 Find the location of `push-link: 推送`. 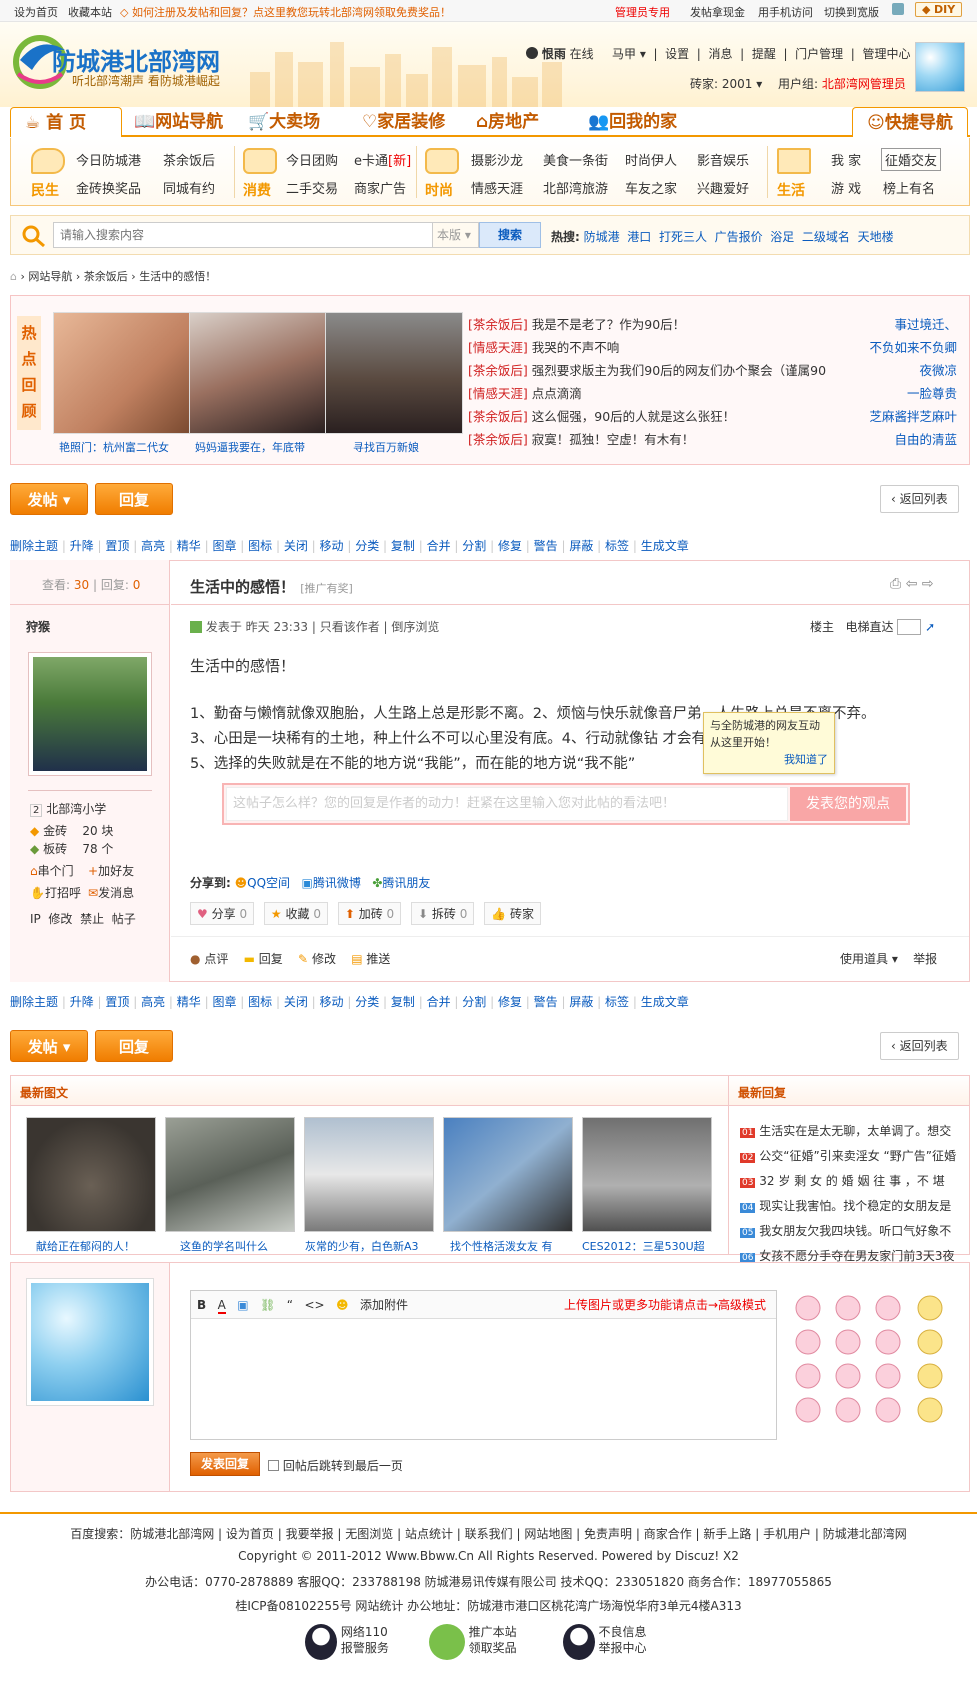

push-link: 推送 is located at coordinates (378, 959).